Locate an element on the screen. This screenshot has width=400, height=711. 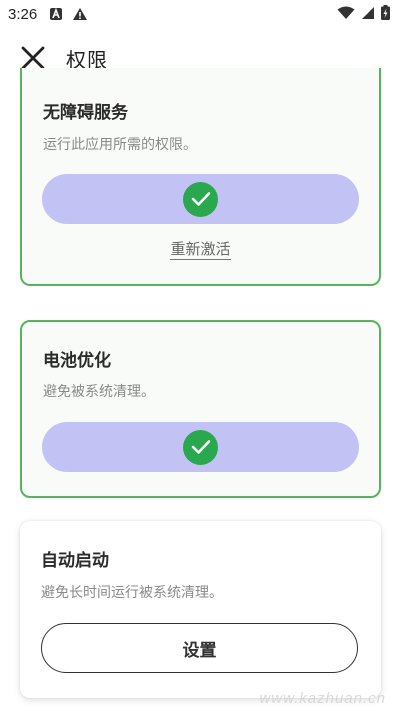
accessibility-title: 无障碍服务 is located at coordinates (85, 113).